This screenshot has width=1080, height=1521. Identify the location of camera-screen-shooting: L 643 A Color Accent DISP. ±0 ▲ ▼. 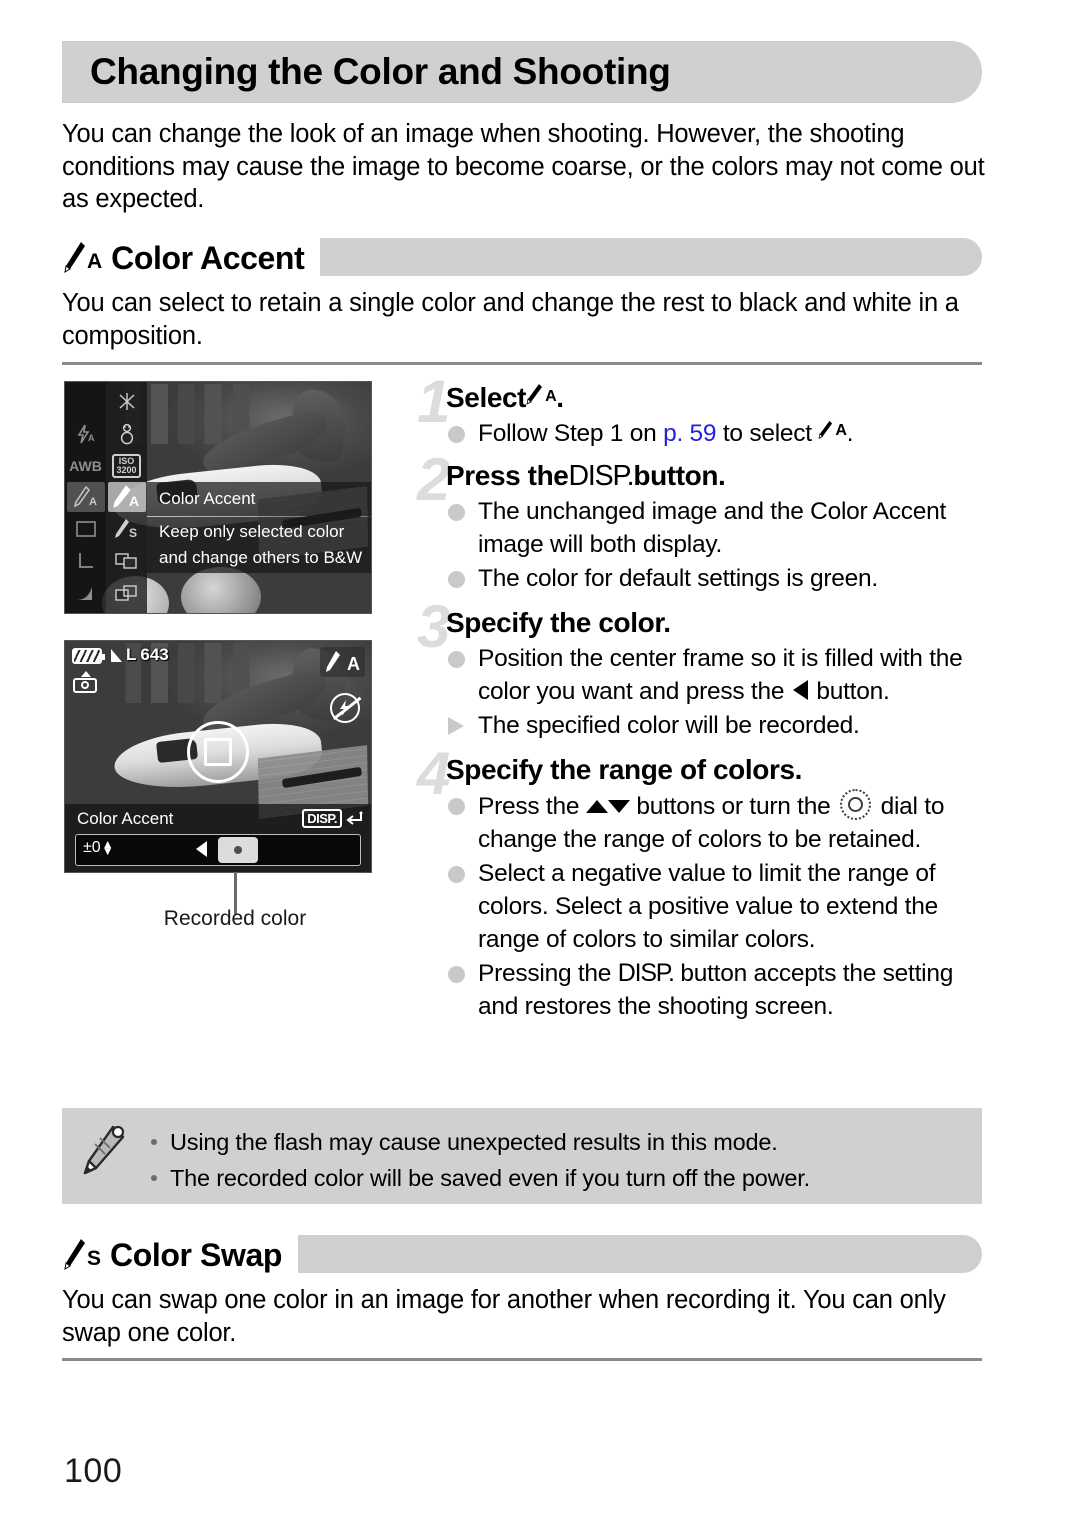
(218, 756).